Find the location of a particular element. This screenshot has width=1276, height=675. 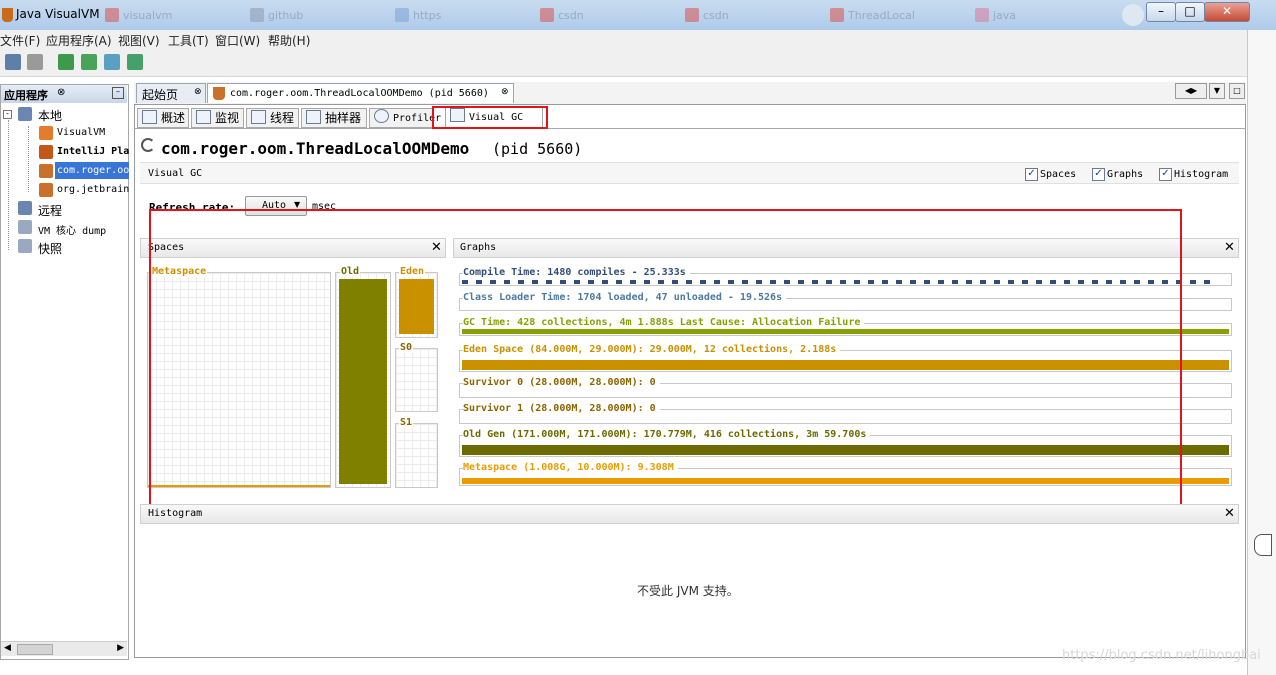

graphs-close-icon: ✕ is located at coordinates (1229, 247).